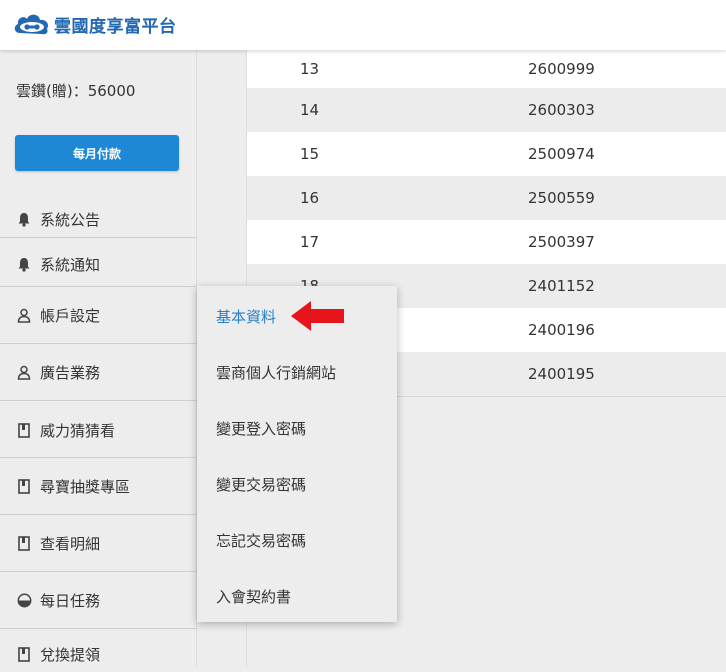 The height and width of the screenshot is (672, 726). I want to click on table-row: 17 2500397, so click(486, 242).